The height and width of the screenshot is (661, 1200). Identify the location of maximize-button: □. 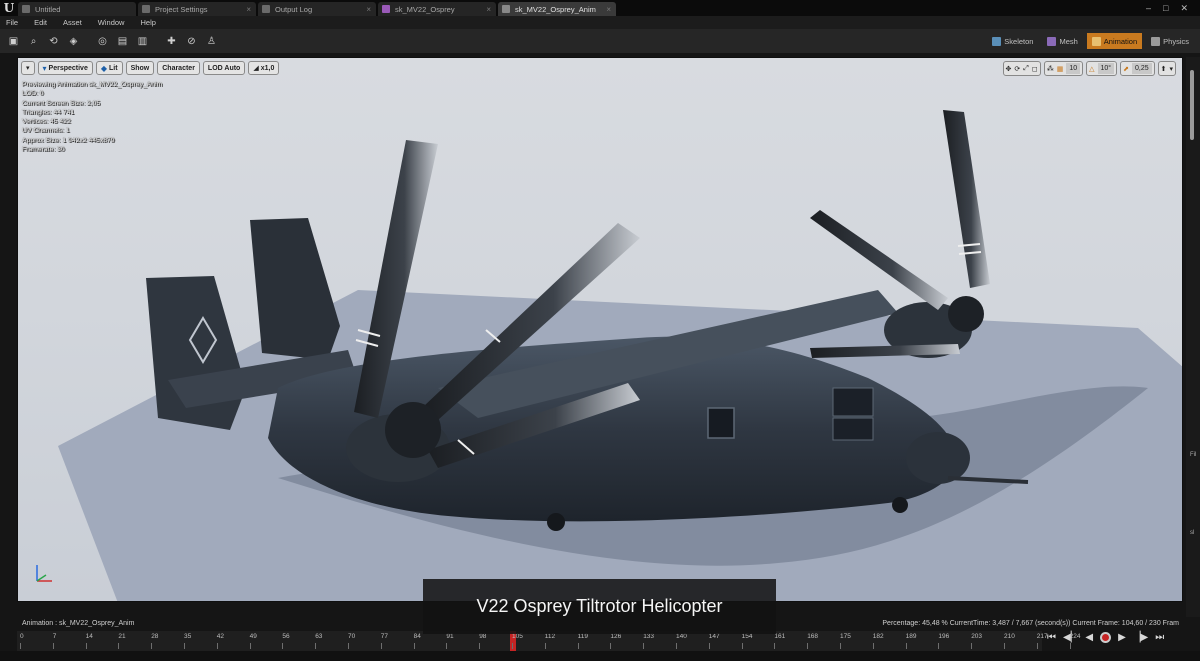
(1165, 8).